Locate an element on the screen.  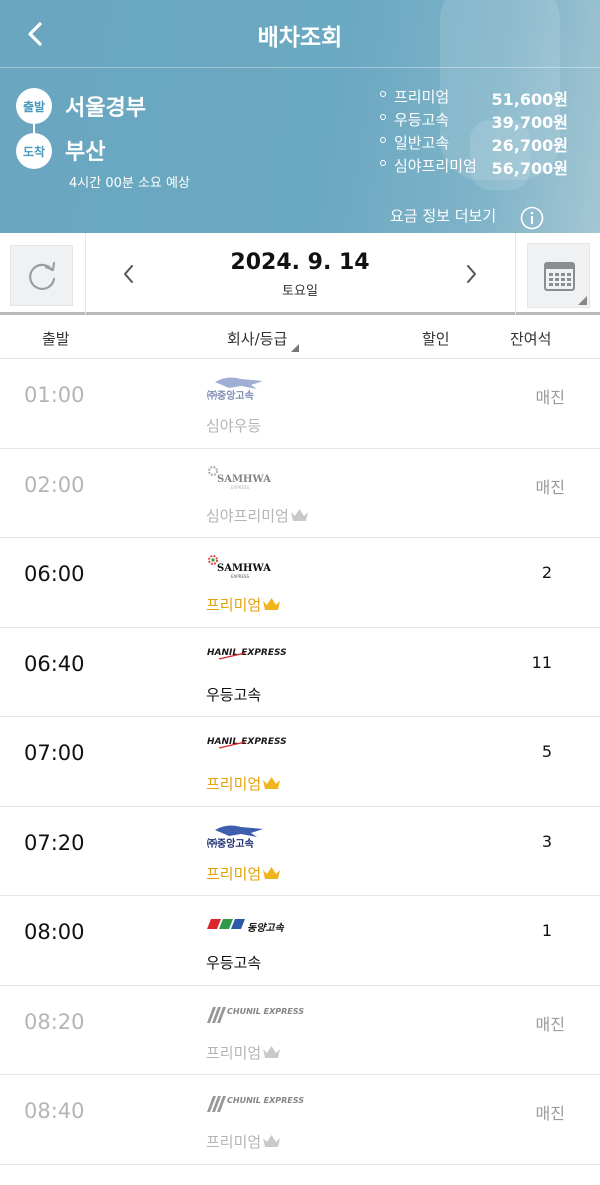
divider is located at coordinates (515, 274).